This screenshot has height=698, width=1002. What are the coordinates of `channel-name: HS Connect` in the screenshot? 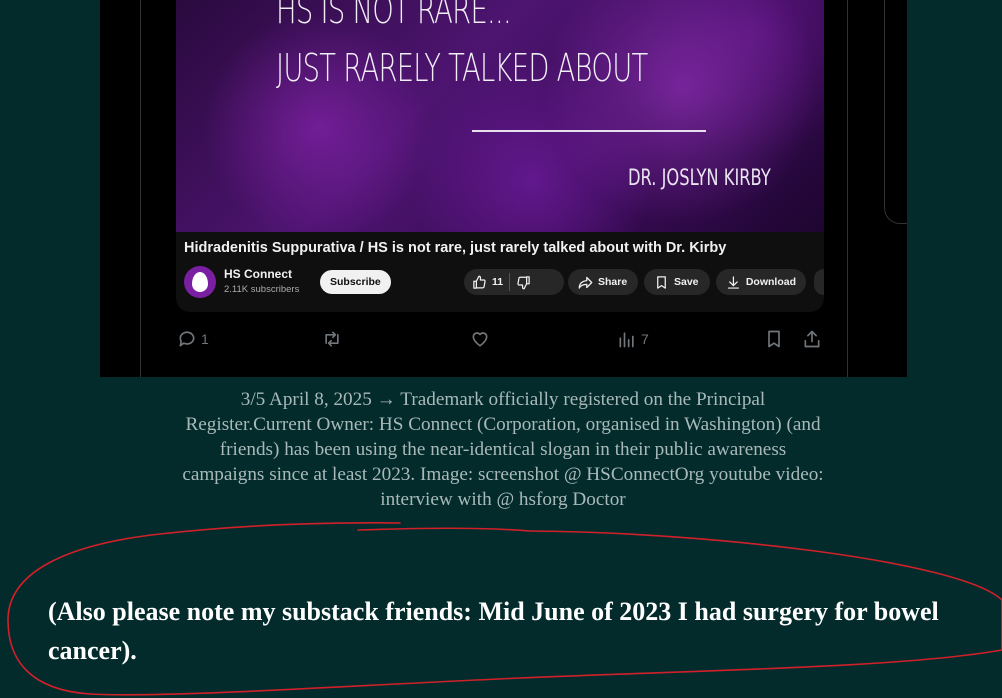 It's located at (258, 274).